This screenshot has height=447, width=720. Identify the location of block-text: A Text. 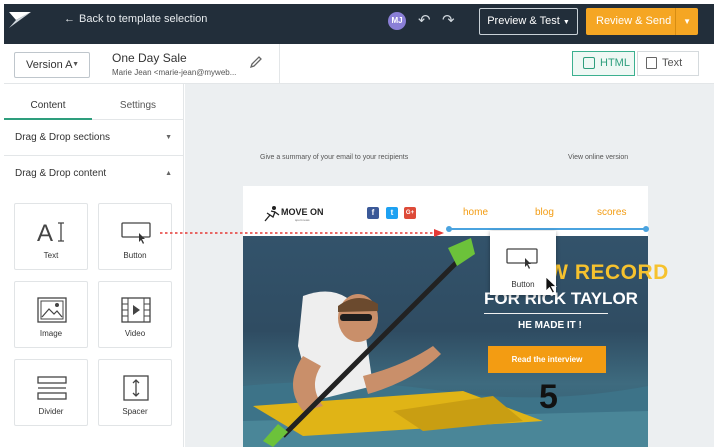
(51, 236).